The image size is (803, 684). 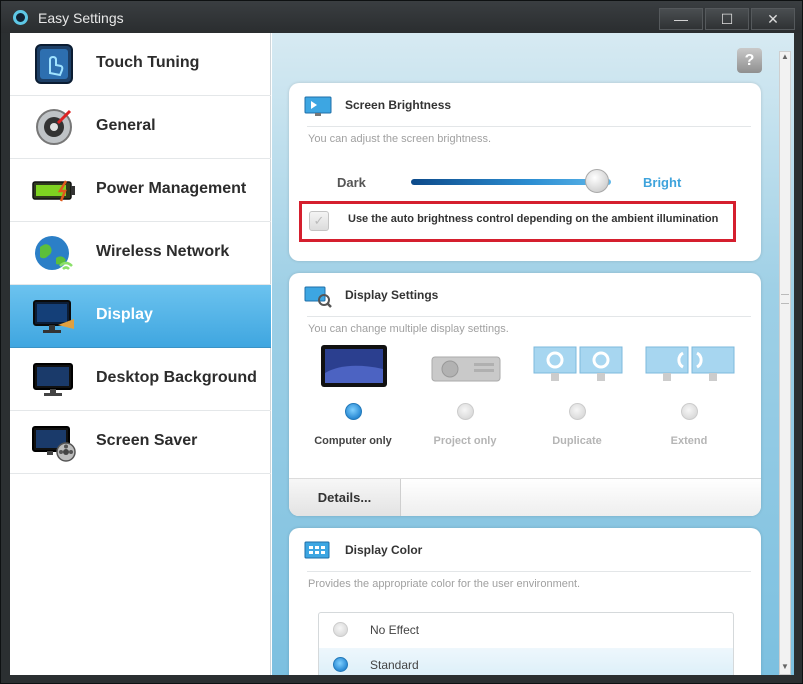 I want to click on app-logo-icon, so click(x=20, y=17).